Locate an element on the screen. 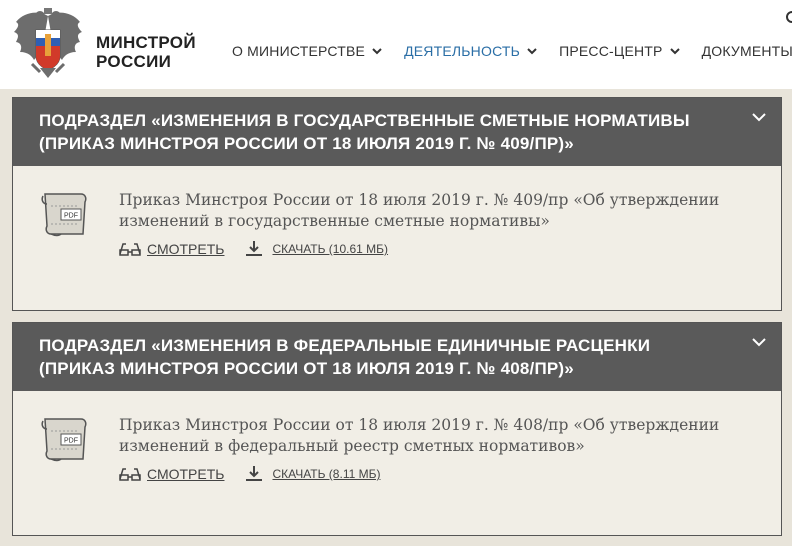  download-link: СКАЧАТЬ (10.61 МБ) is located at coordinates (316, 249).